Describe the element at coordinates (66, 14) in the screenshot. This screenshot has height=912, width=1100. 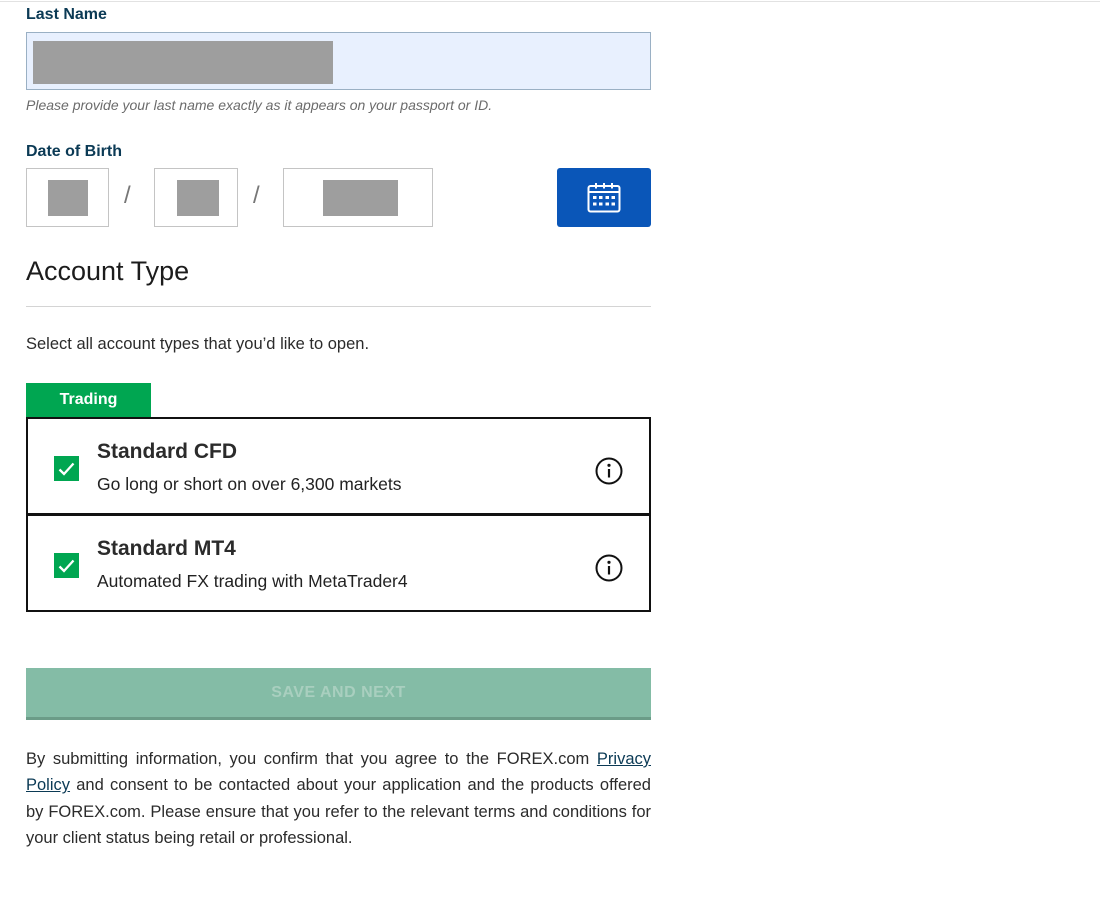
I see `last-name-label: Last Name` at that location.